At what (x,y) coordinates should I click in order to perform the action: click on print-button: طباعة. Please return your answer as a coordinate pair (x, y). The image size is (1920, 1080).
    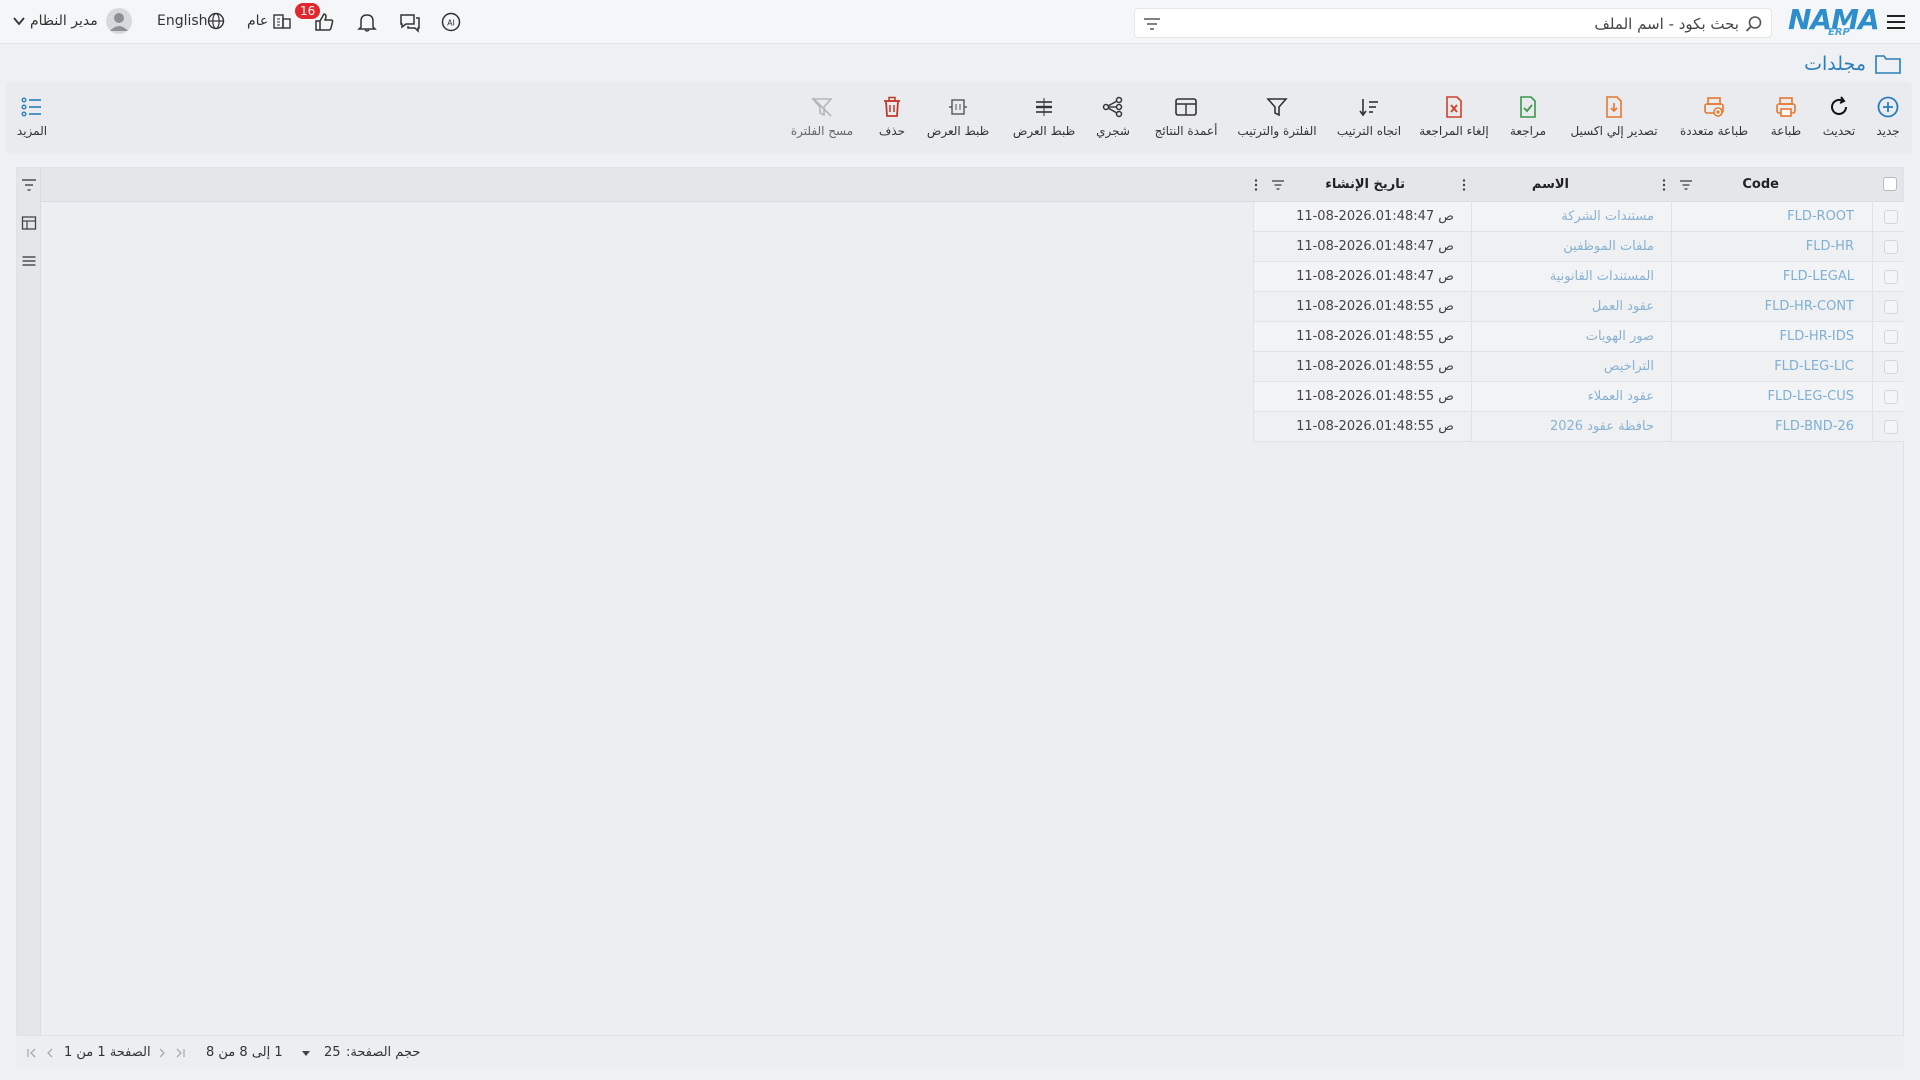
    Looking at the image, I should click on (1786, 118).